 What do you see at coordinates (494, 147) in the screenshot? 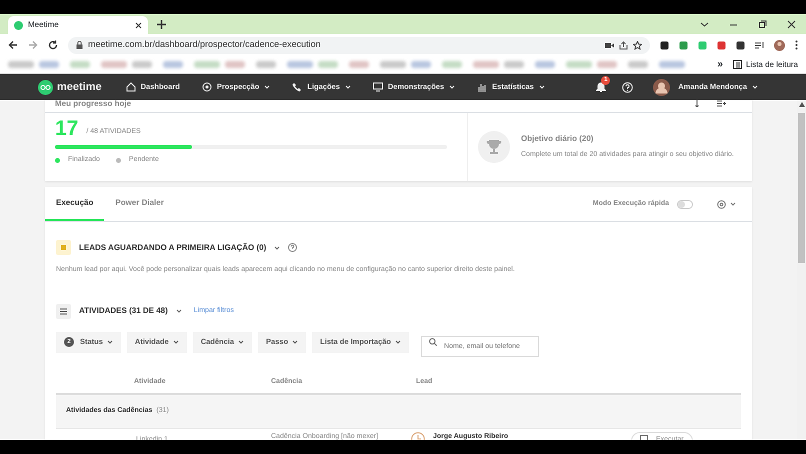
I see `trophy-icon` at bounding box center [494, 147].